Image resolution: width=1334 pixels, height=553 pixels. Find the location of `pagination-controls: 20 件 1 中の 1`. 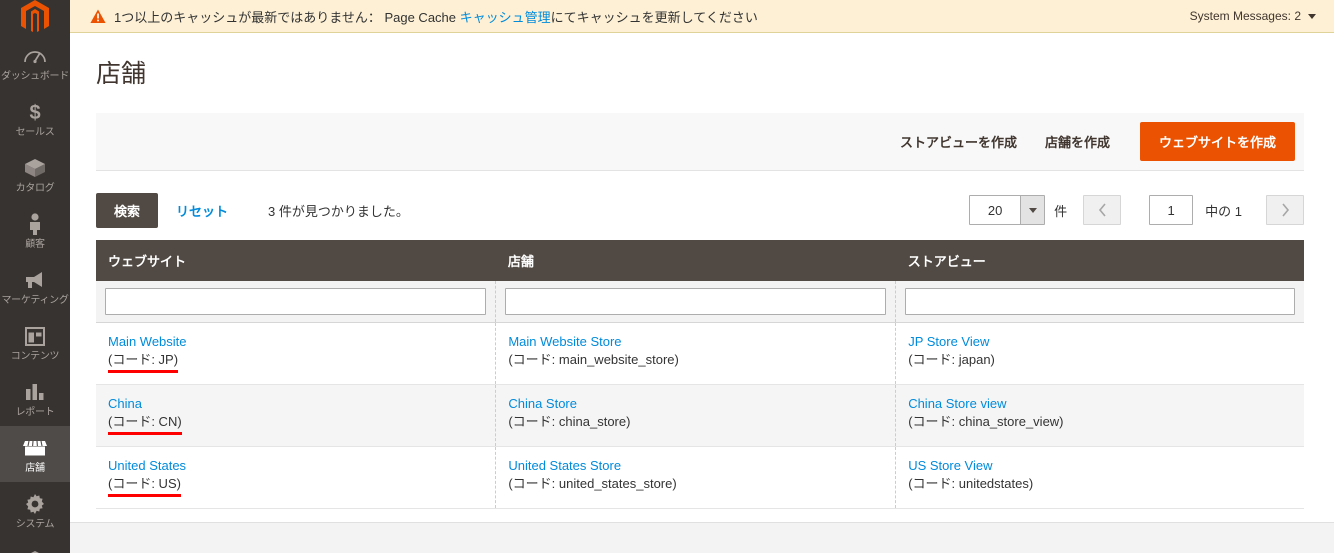

pagination-controls: 20 件 1 中の 1 is located at coordinates (1136, 210).